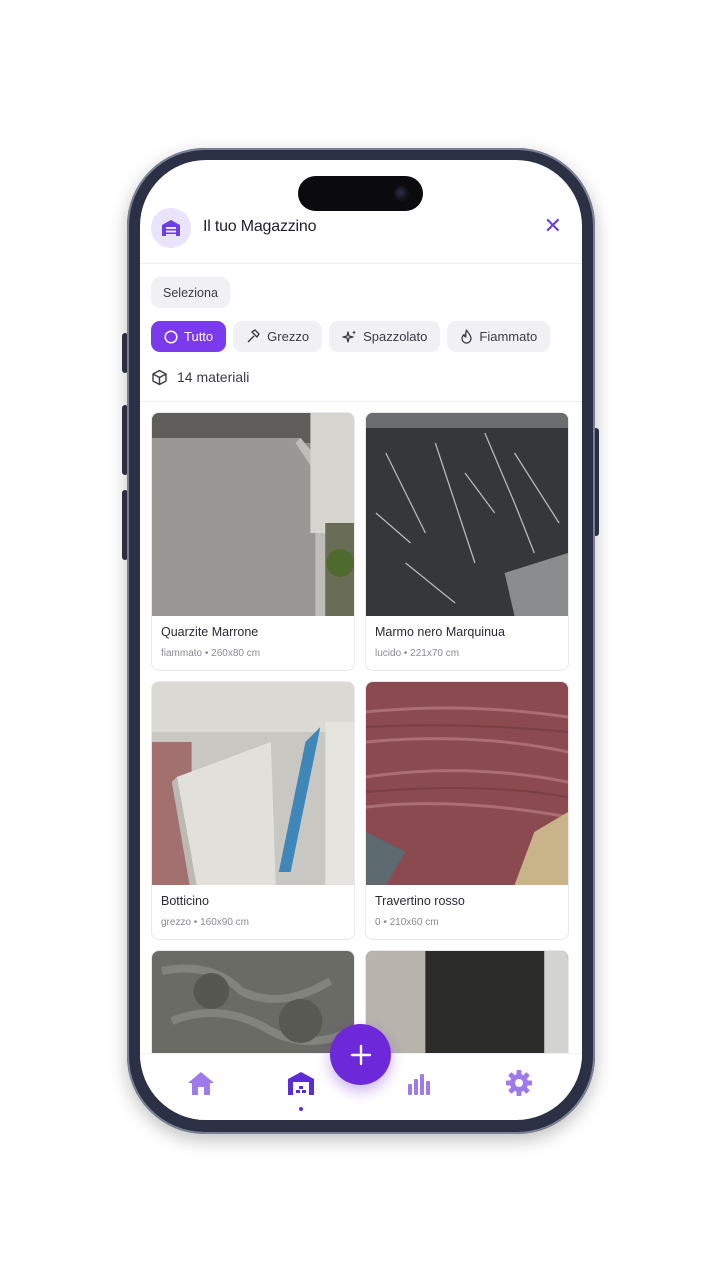 This screenshot has width=720, height=1280. Describe the element at coordinates (466, 336) in the screenshot. I see `flame-icon` at that location.